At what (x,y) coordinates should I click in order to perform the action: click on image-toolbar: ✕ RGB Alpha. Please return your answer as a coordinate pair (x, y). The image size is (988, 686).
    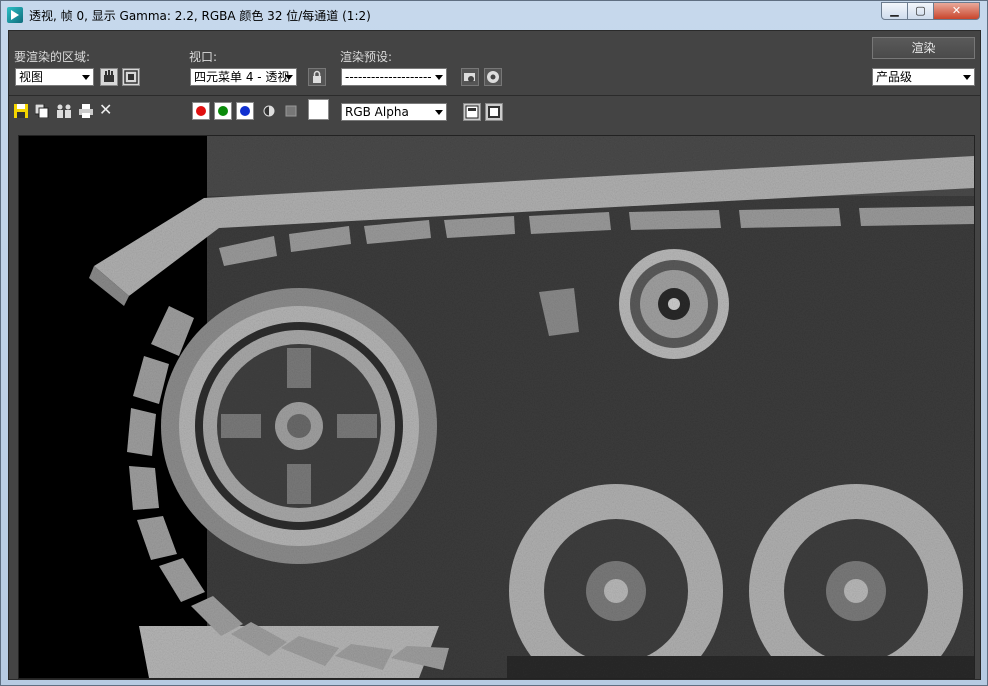
    Looking at the image, I should click on (494, 111).